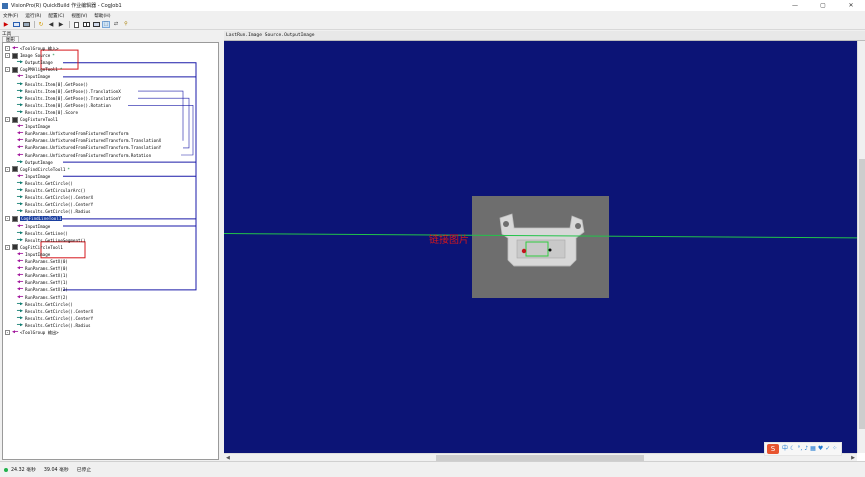 This screenshot has height=477, width=865. Describe the element at coordinates (66, 6) in the screenshot. I see `window-title: VisionPro(R) QuickBuild 作业编辑器 - CogJob1` at that location.